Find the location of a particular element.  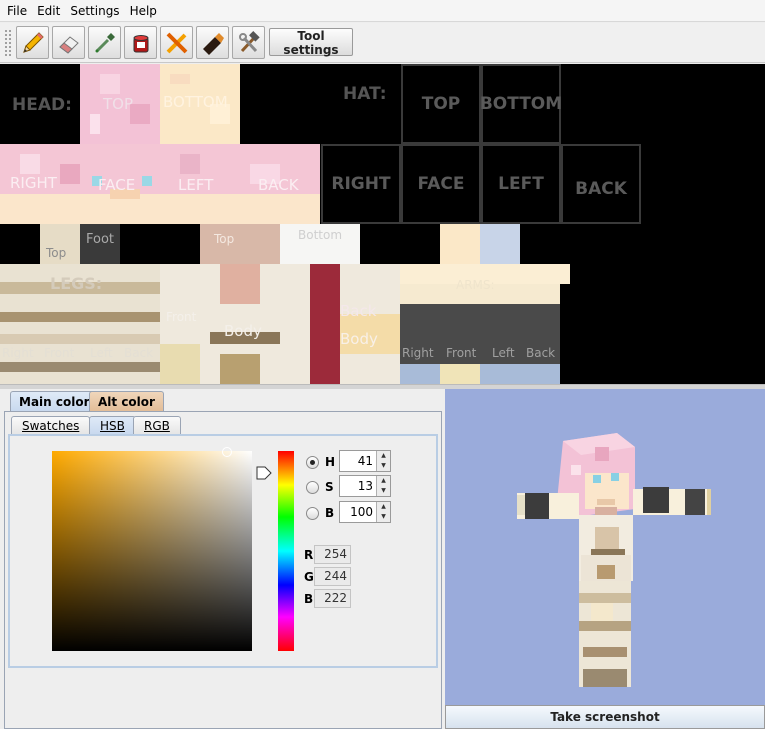

hammer-wrench-icon is located at coordinates (249, 41).